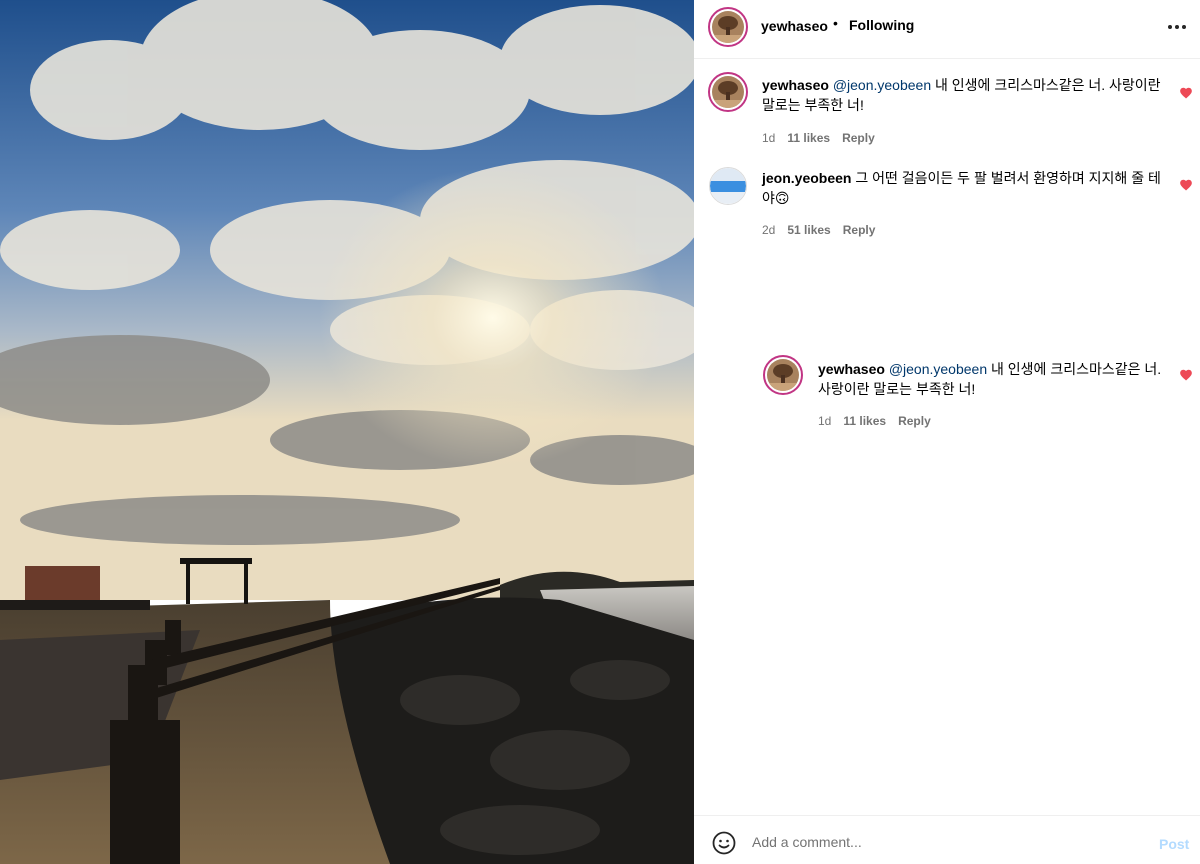 The image size is (1200, 864). I want to click on comment-body-continued: 말로는 부족한 너!, so click(813, 105).